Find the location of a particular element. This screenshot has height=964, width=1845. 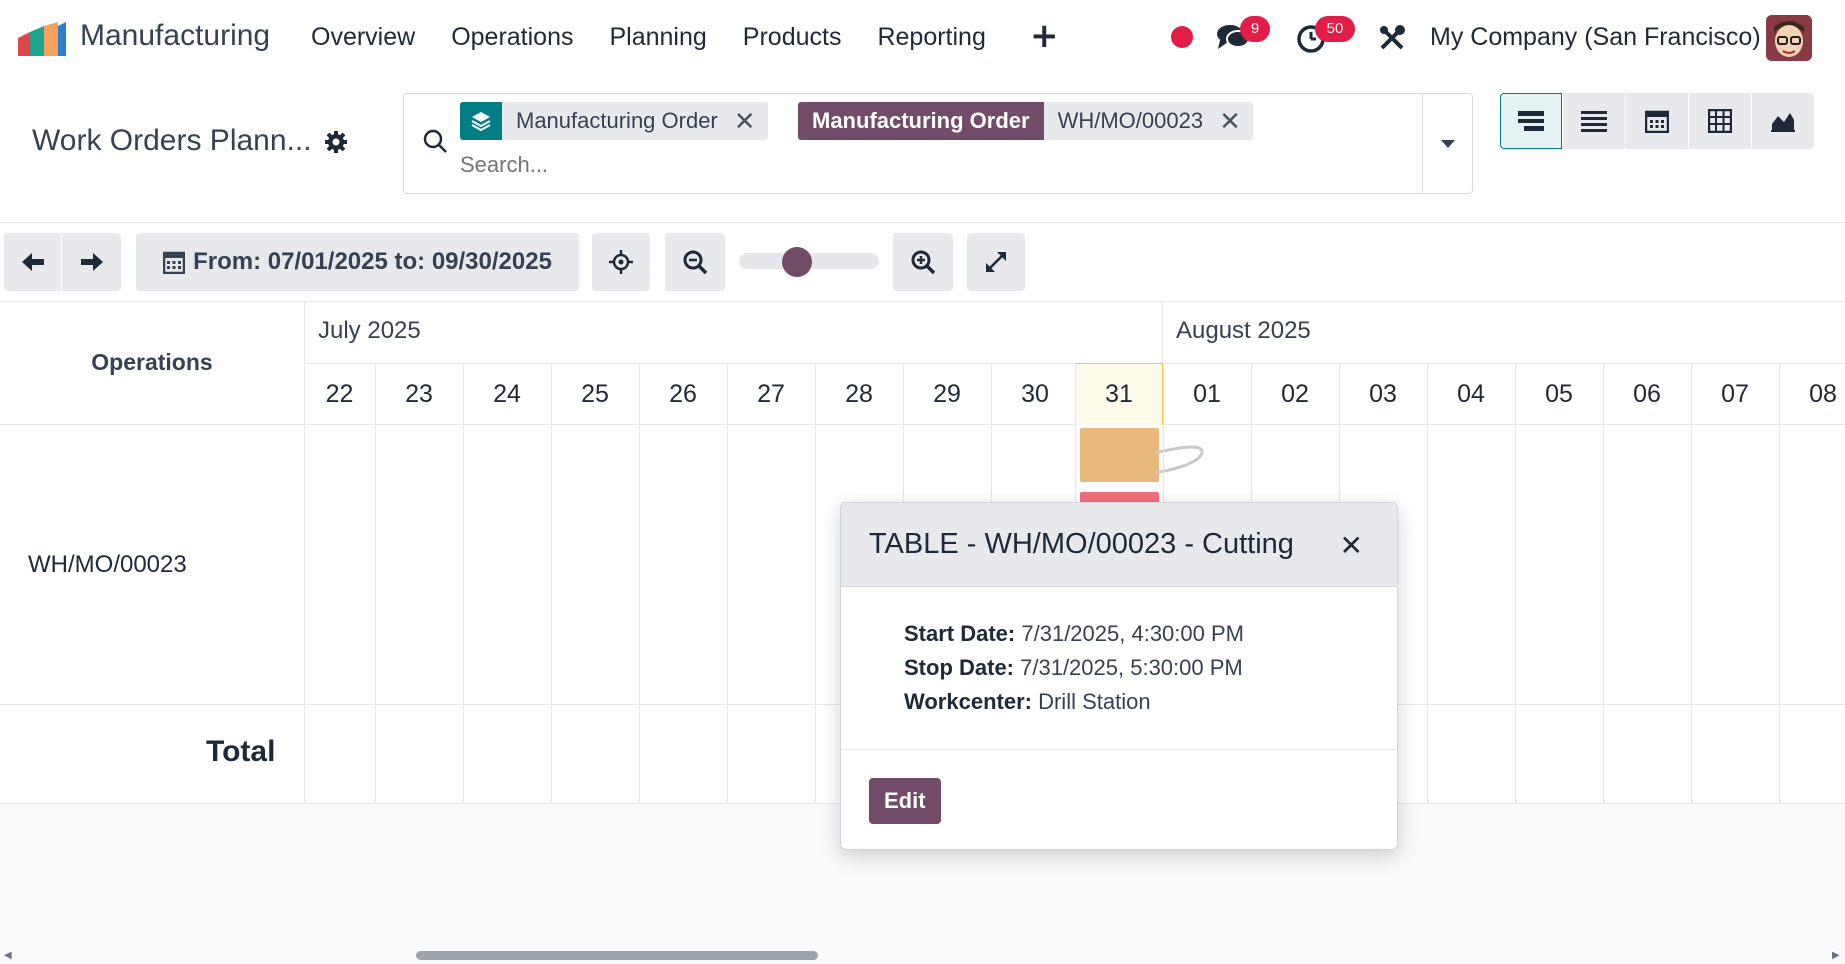

day-header: 04 is located at coordinates (1471, 393).